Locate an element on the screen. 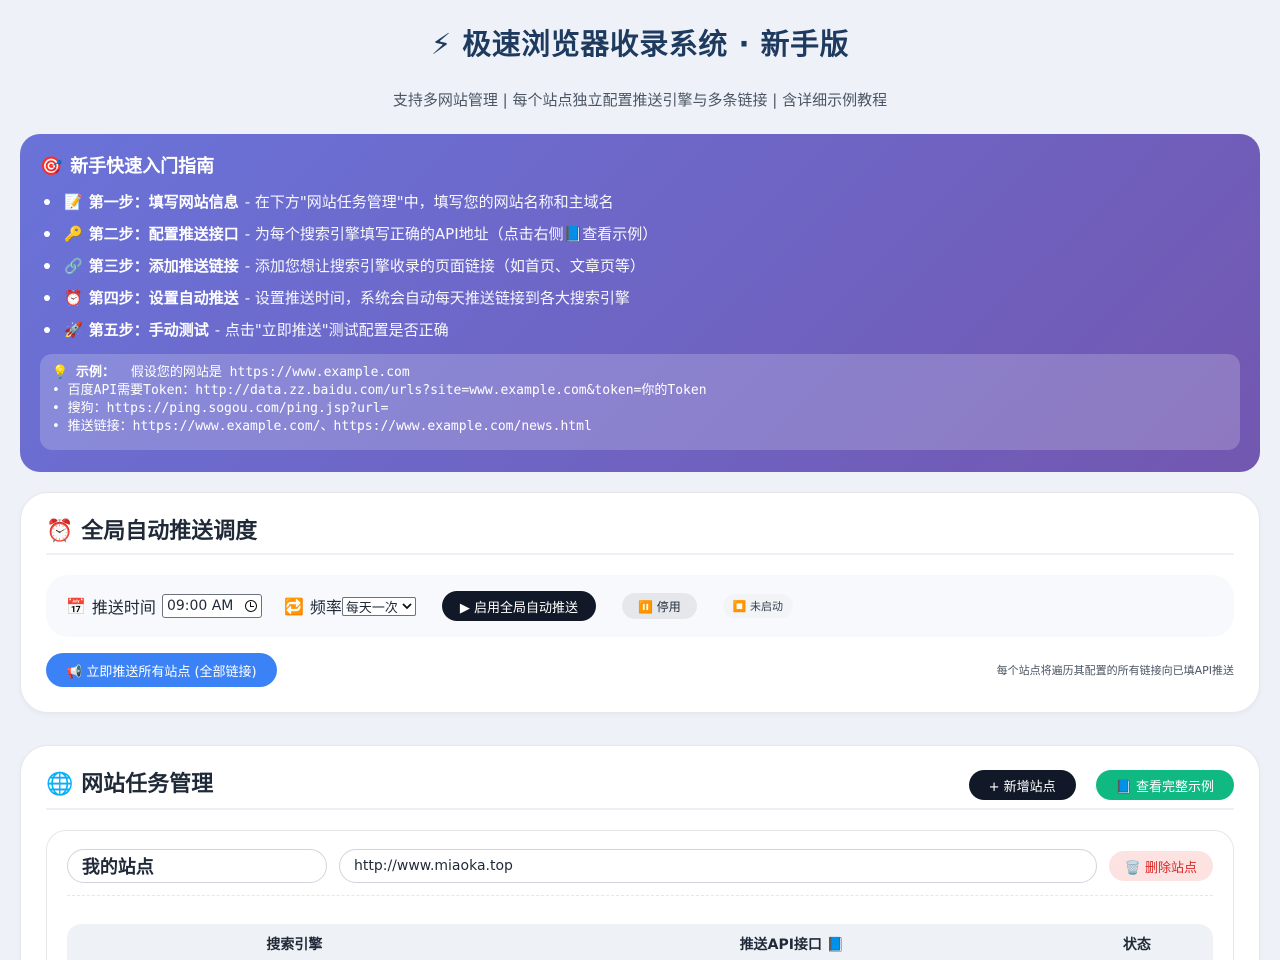 The height and width of the screenshot is (960, 1280). engine-table-header: 搜索引擎 推送API接口 📘 状态 is located at coordinates (640, 942).